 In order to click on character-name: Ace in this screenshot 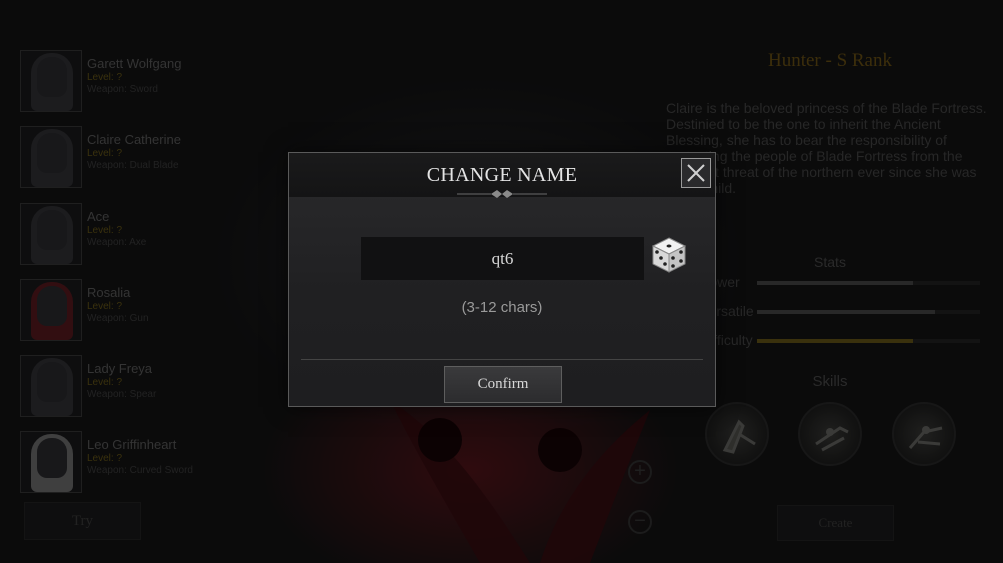, I will do `click(98, 216)`.